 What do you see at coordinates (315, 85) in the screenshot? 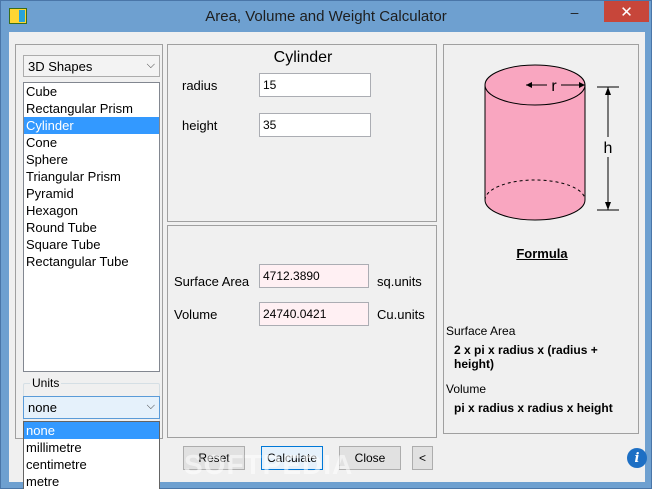
I see `radius-input: 15` at bounding box center [315, 85].